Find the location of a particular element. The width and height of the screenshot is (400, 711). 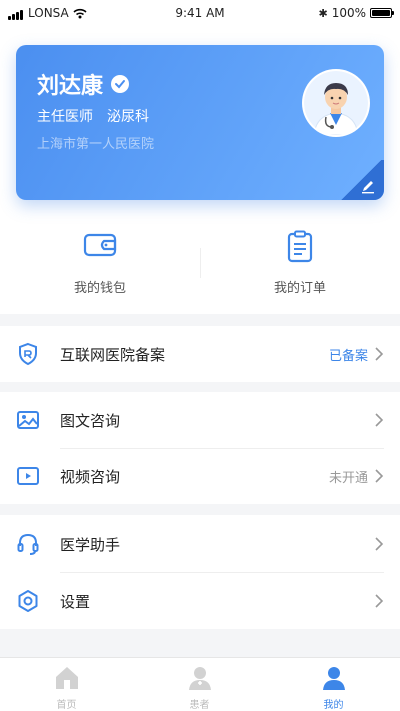

status-bar: LONSA 9:41 AM ✱ 100% is located at coordinates (200, 14).